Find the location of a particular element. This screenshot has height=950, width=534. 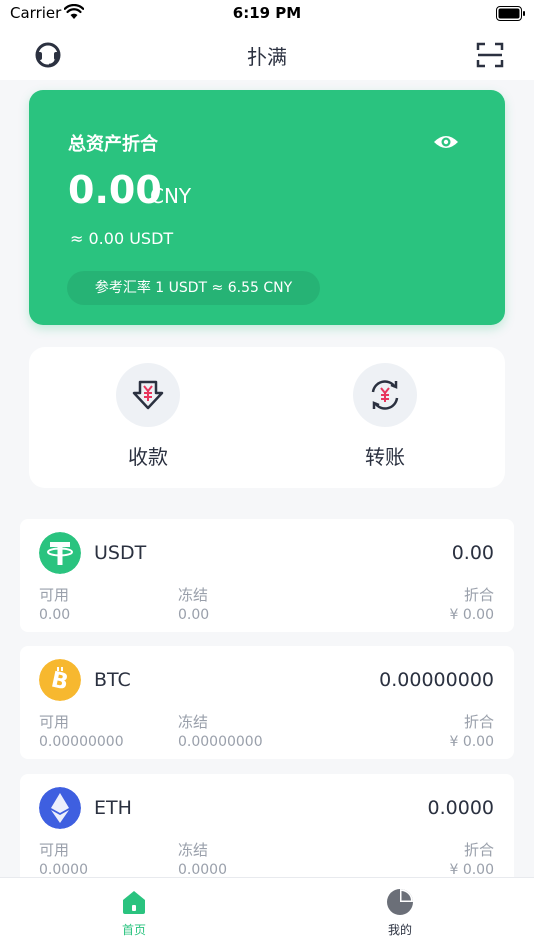

frozen-value: 0.00 is located at coordinates (194, 615).